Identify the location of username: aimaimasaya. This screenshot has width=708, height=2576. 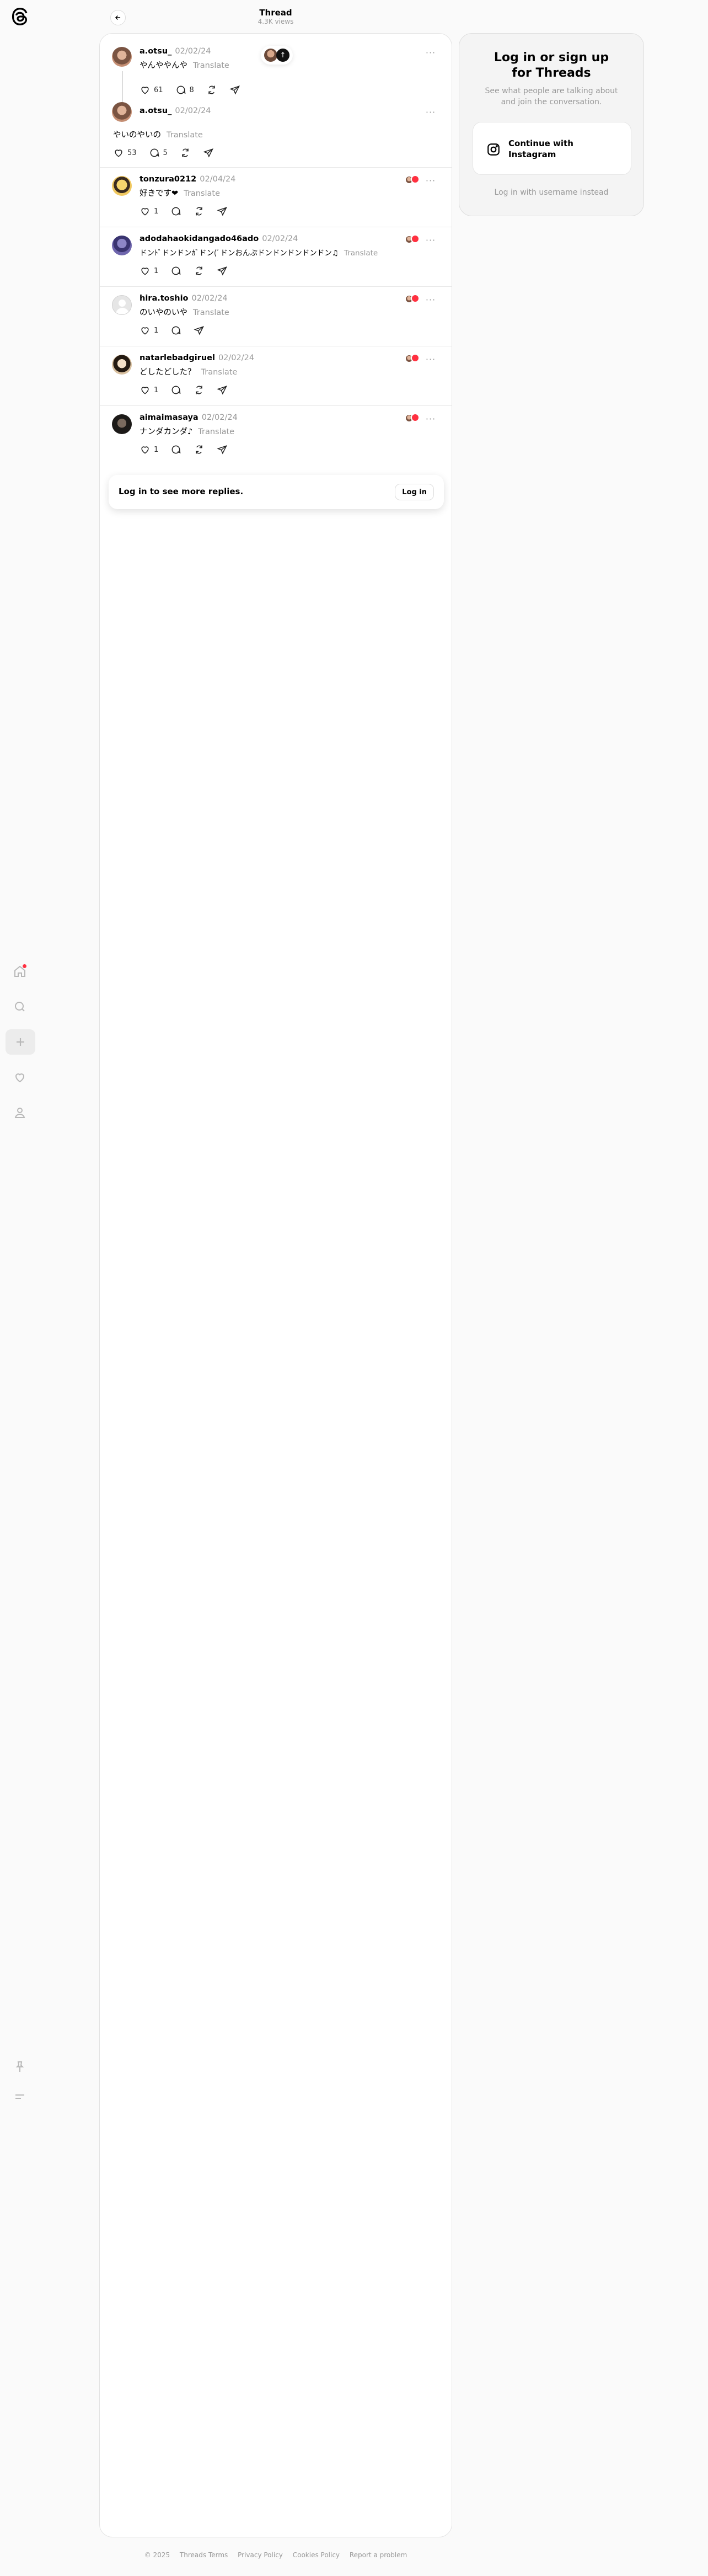
(169, 417).